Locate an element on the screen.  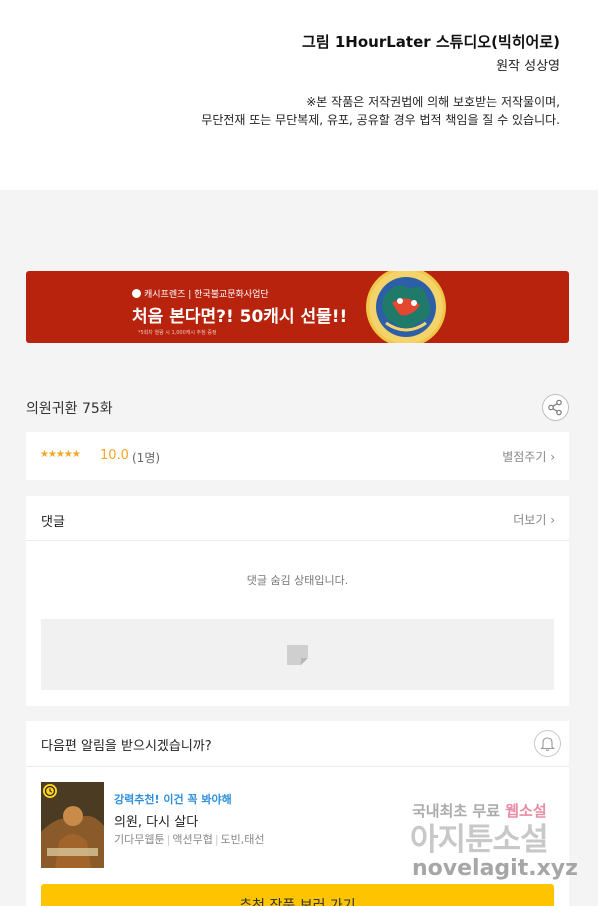
brand-logo-icon is located at coordinates (136, 293).